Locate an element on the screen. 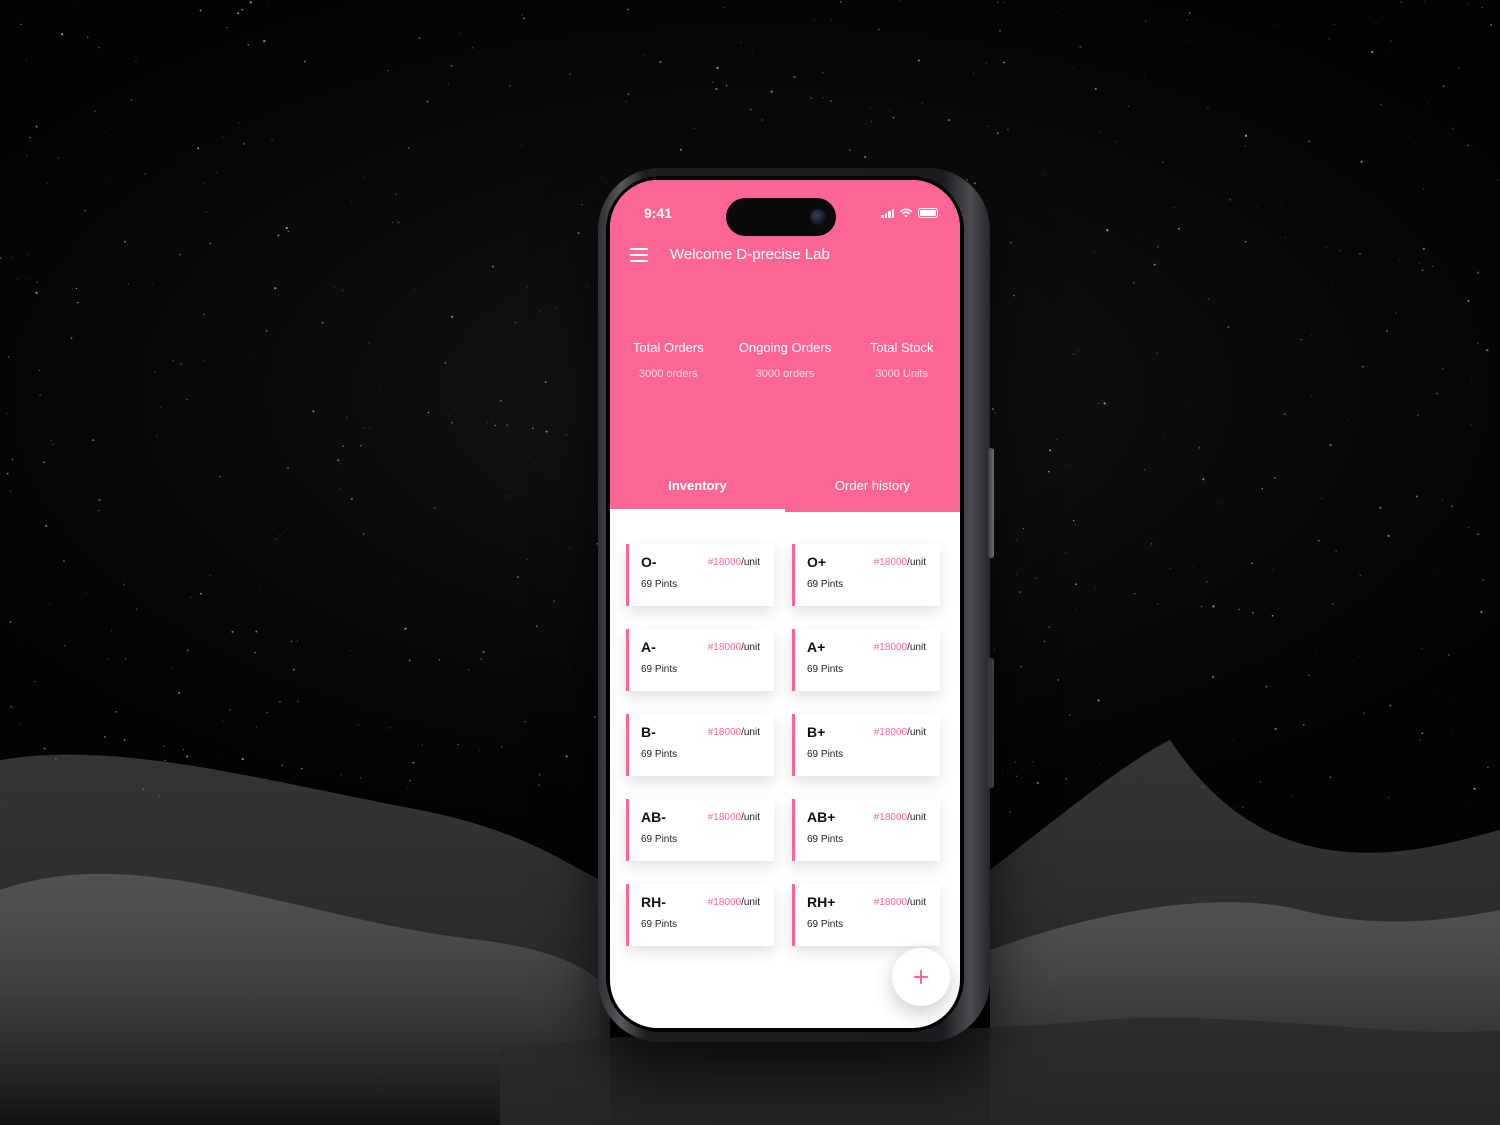  add-button is located at coordinates (921, 977).